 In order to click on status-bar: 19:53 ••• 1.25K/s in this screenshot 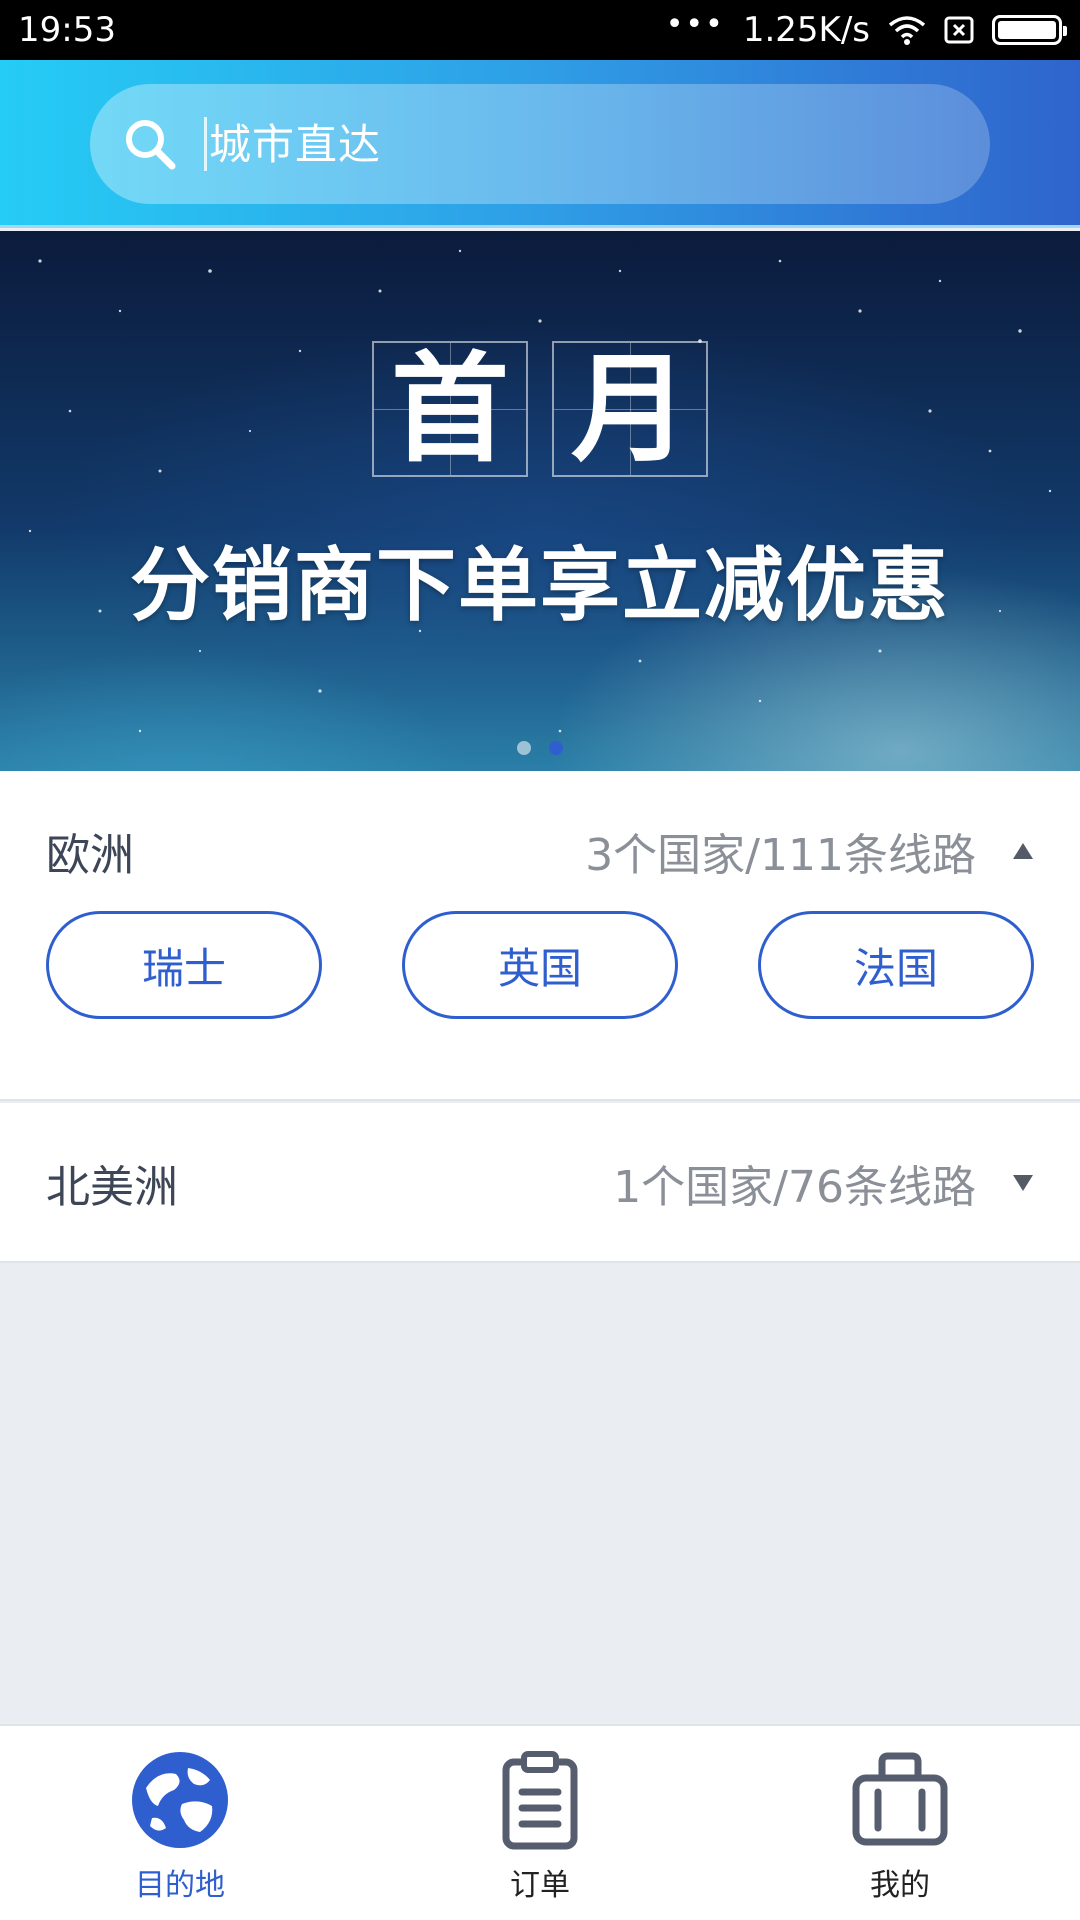, I will do `click(540, 30)`.